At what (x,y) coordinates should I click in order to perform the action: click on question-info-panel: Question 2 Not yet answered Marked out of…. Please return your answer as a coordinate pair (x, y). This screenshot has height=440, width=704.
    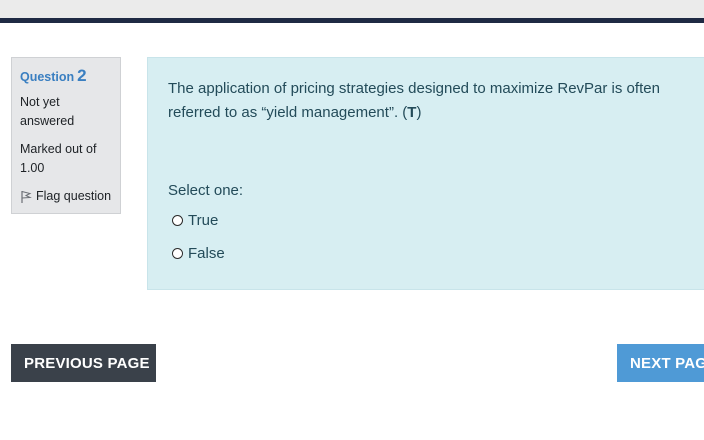
    Looking at the image, I should click on (66, 135).